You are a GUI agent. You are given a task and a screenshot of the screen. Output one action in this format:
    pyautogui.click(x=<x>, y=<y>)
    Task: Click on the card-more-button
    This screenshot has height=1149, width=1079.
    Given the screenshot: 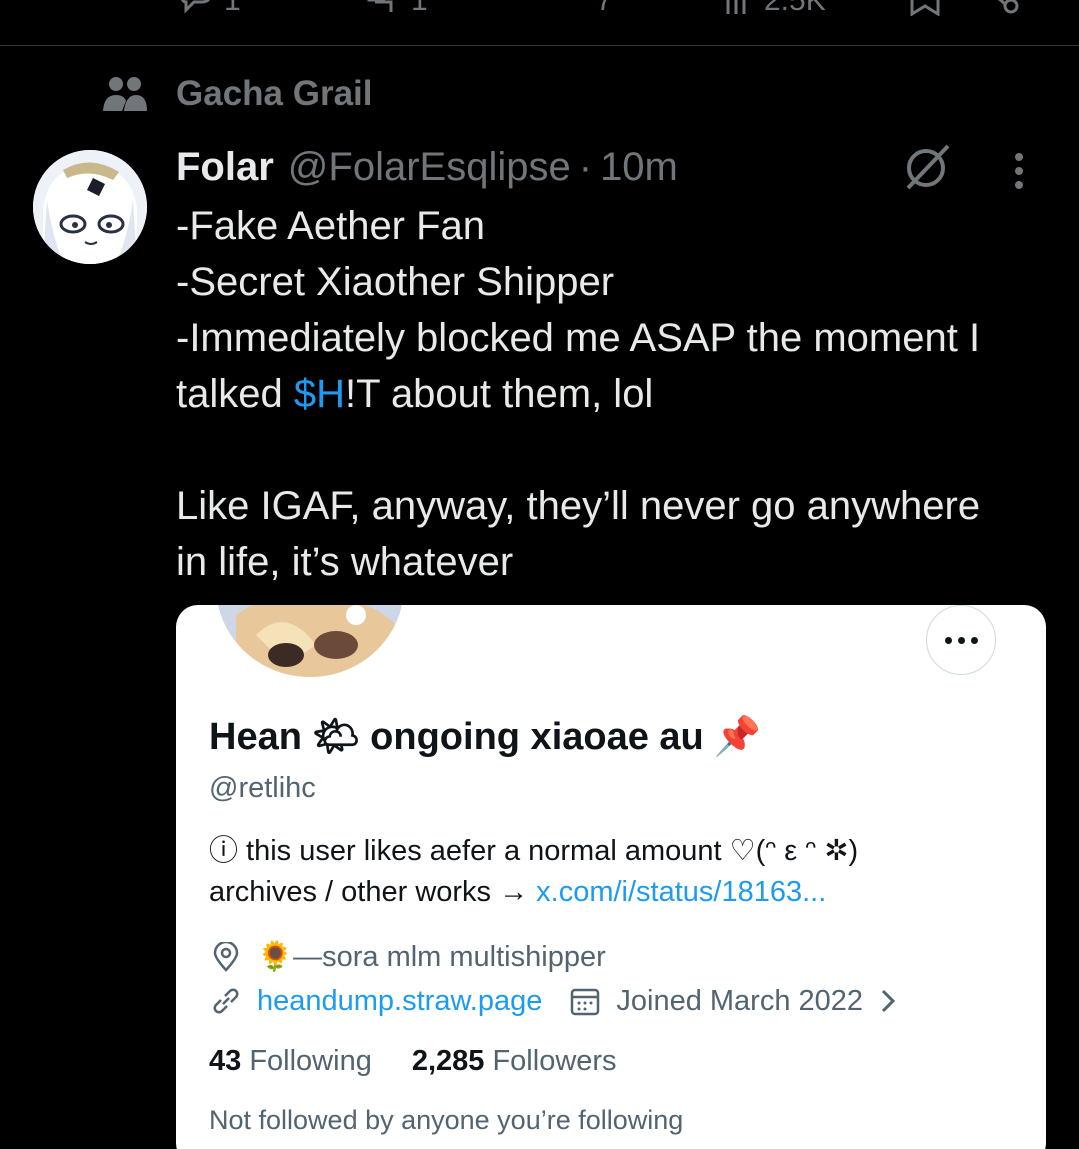 What is the action you would take?
    pyautogui.click(x=961, y=640)
    